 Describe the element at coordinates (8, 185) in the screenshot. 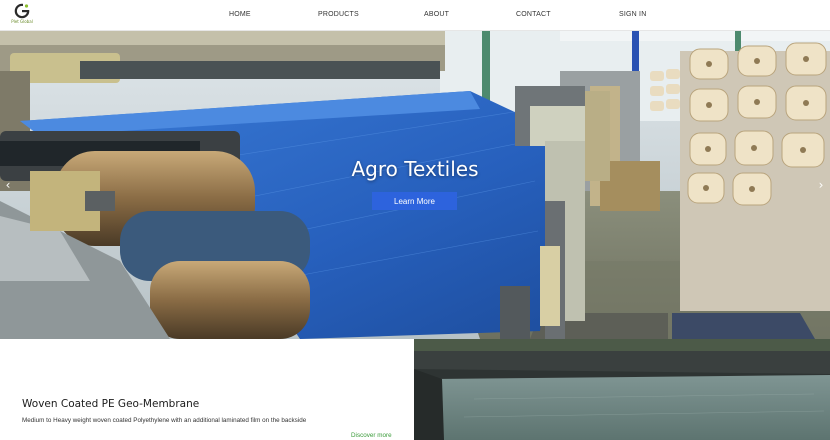

I see `chevron-left-icon: ‹` at that location.